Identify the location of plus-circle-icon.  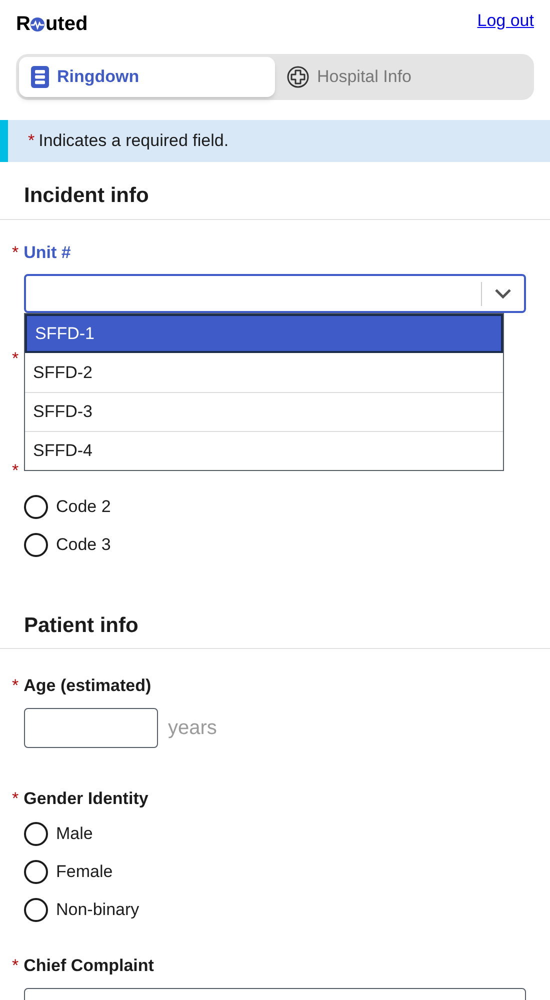
(298, 77).